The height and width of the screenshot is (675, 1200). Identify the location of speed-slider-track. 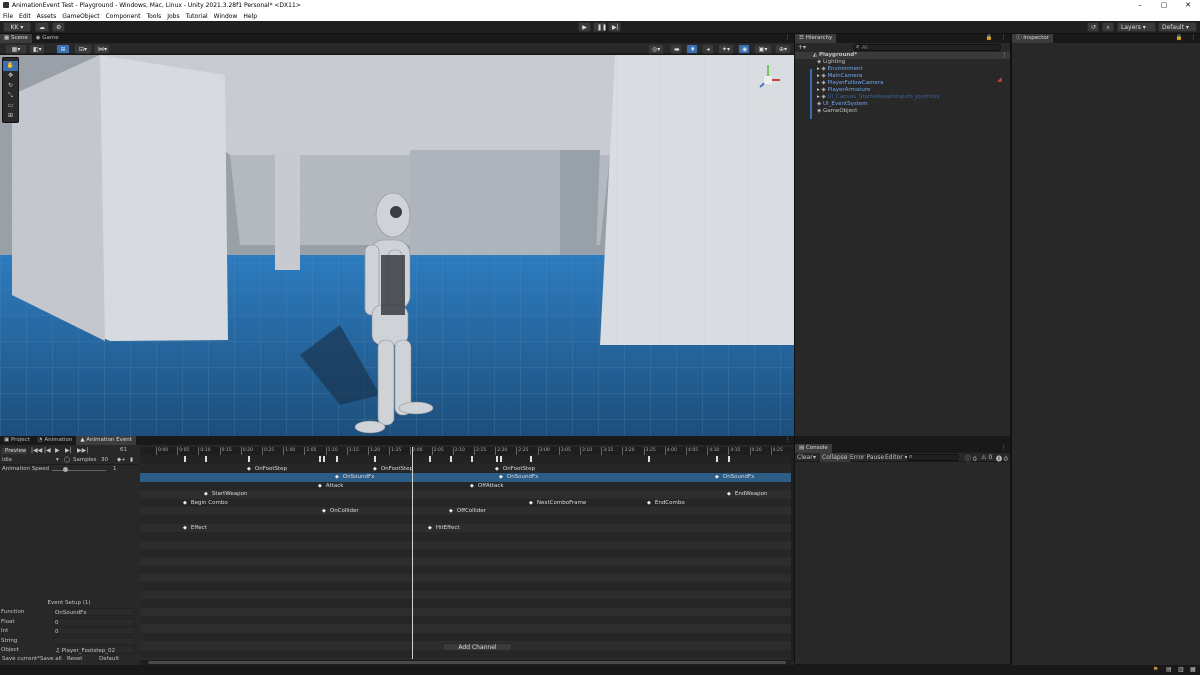
(79, 470).